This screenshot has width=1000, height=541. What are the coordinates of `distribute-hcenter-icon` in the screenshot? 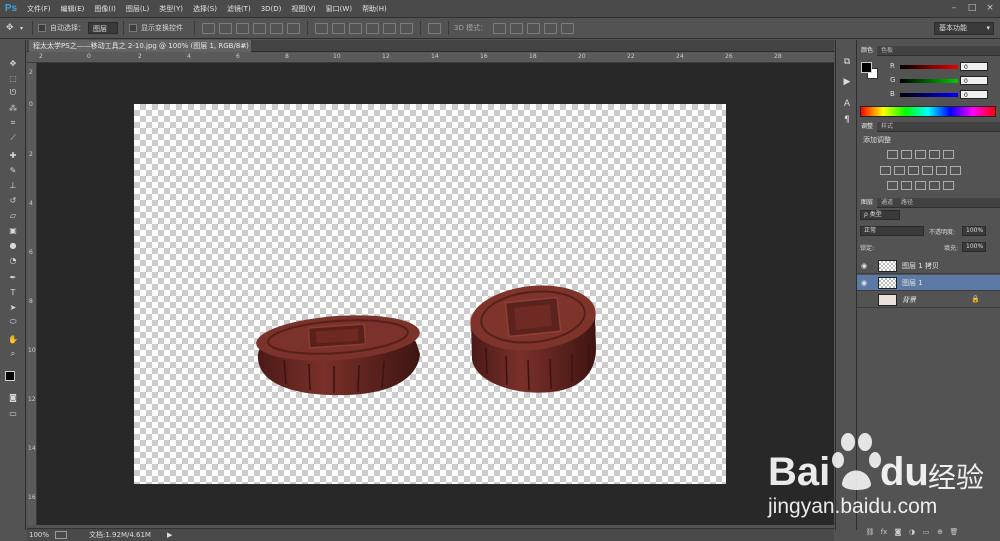 It's located at (390, 28).